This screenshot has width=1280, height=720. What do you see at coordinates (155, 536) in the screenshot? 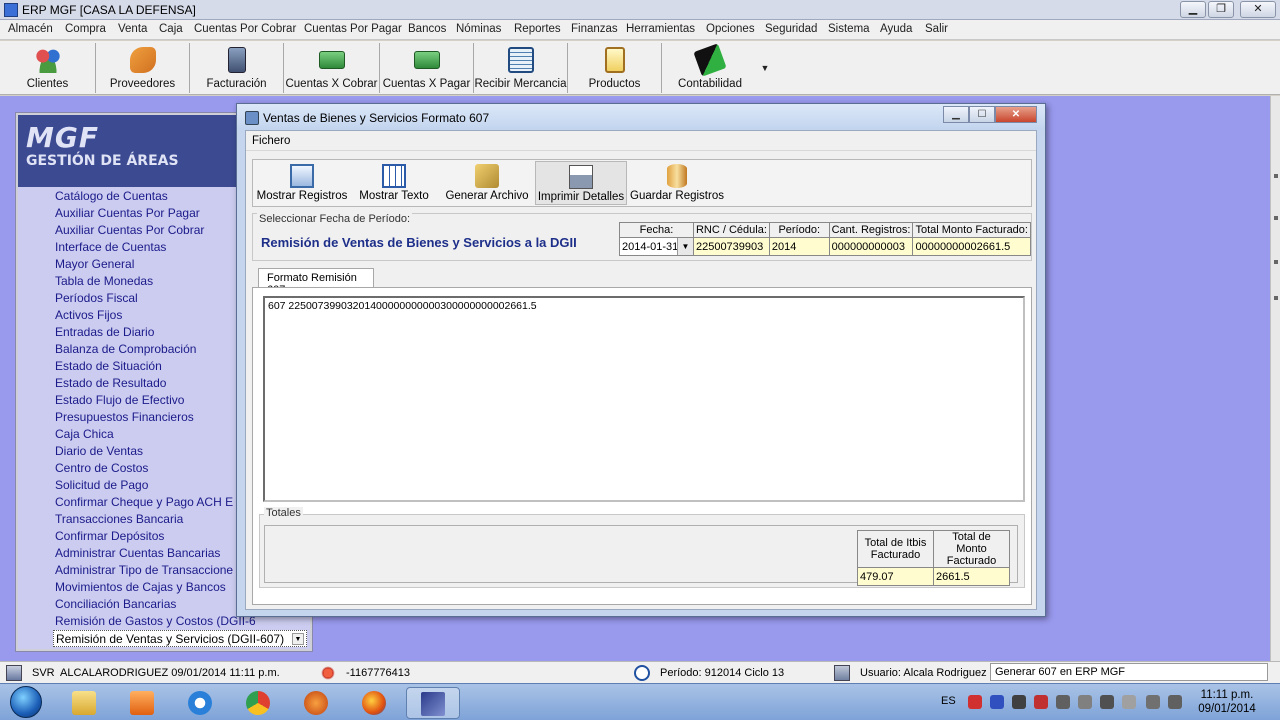
I see `nav-item: Confirmar Depósitos` at bounding box center [155, 536].